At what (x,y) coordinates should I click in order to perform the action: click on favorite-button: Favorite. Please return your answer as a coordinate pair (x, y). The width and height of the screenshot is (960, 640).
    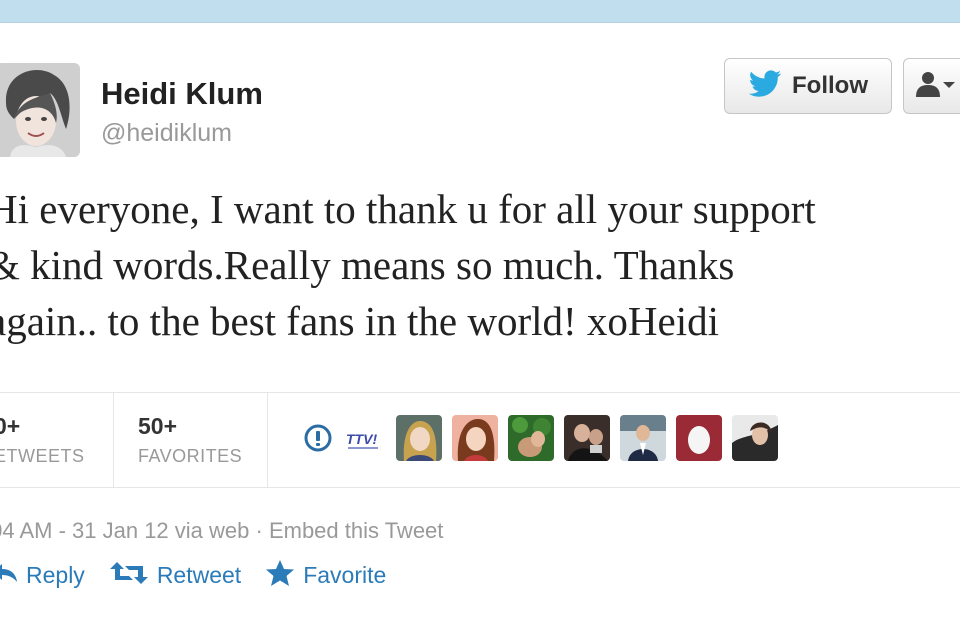
    Looking at the image, I should click on (325, 575).